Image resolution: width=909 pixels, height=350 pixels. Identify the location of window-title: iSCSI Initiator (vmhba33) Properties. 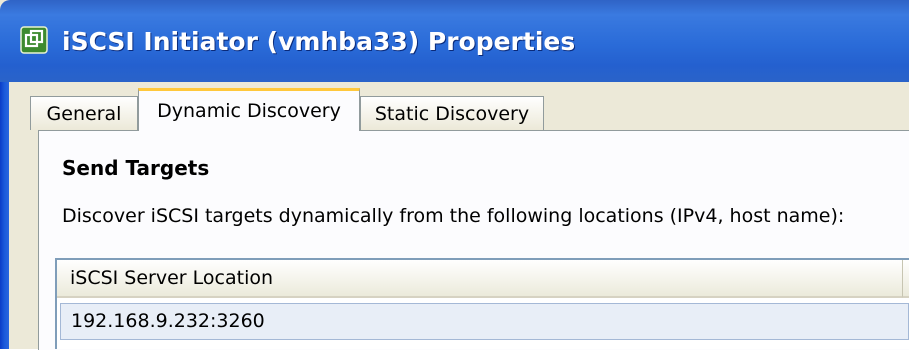
(319, 41).